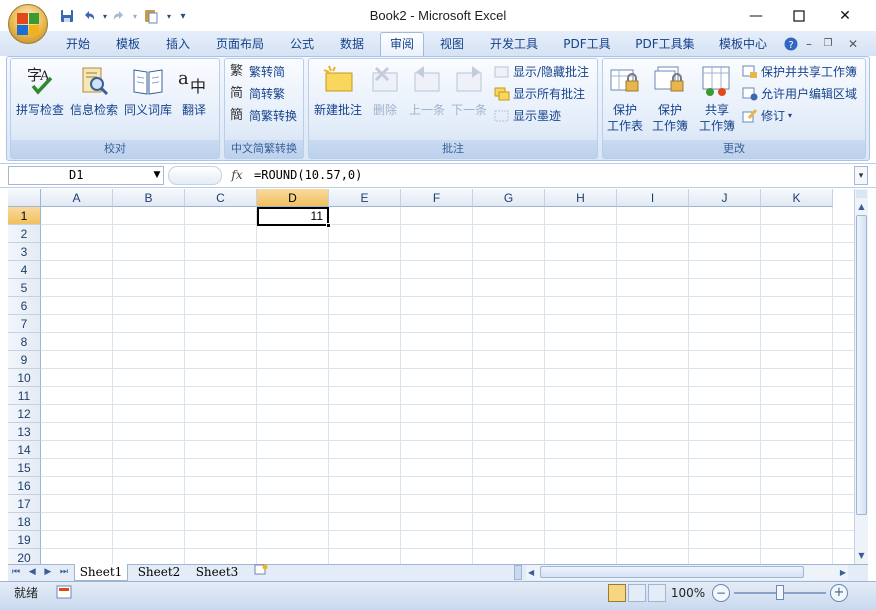 This screenshot has width=876, height=610. Describe the element at coordinates (24, 468) in the screenshot. I see `row-header-15: 15` at that location.